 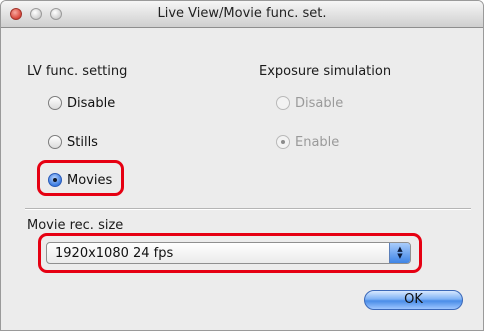 I want to click on exposure-simulation-label: Exposure simulation, so click(x=325, y=71).